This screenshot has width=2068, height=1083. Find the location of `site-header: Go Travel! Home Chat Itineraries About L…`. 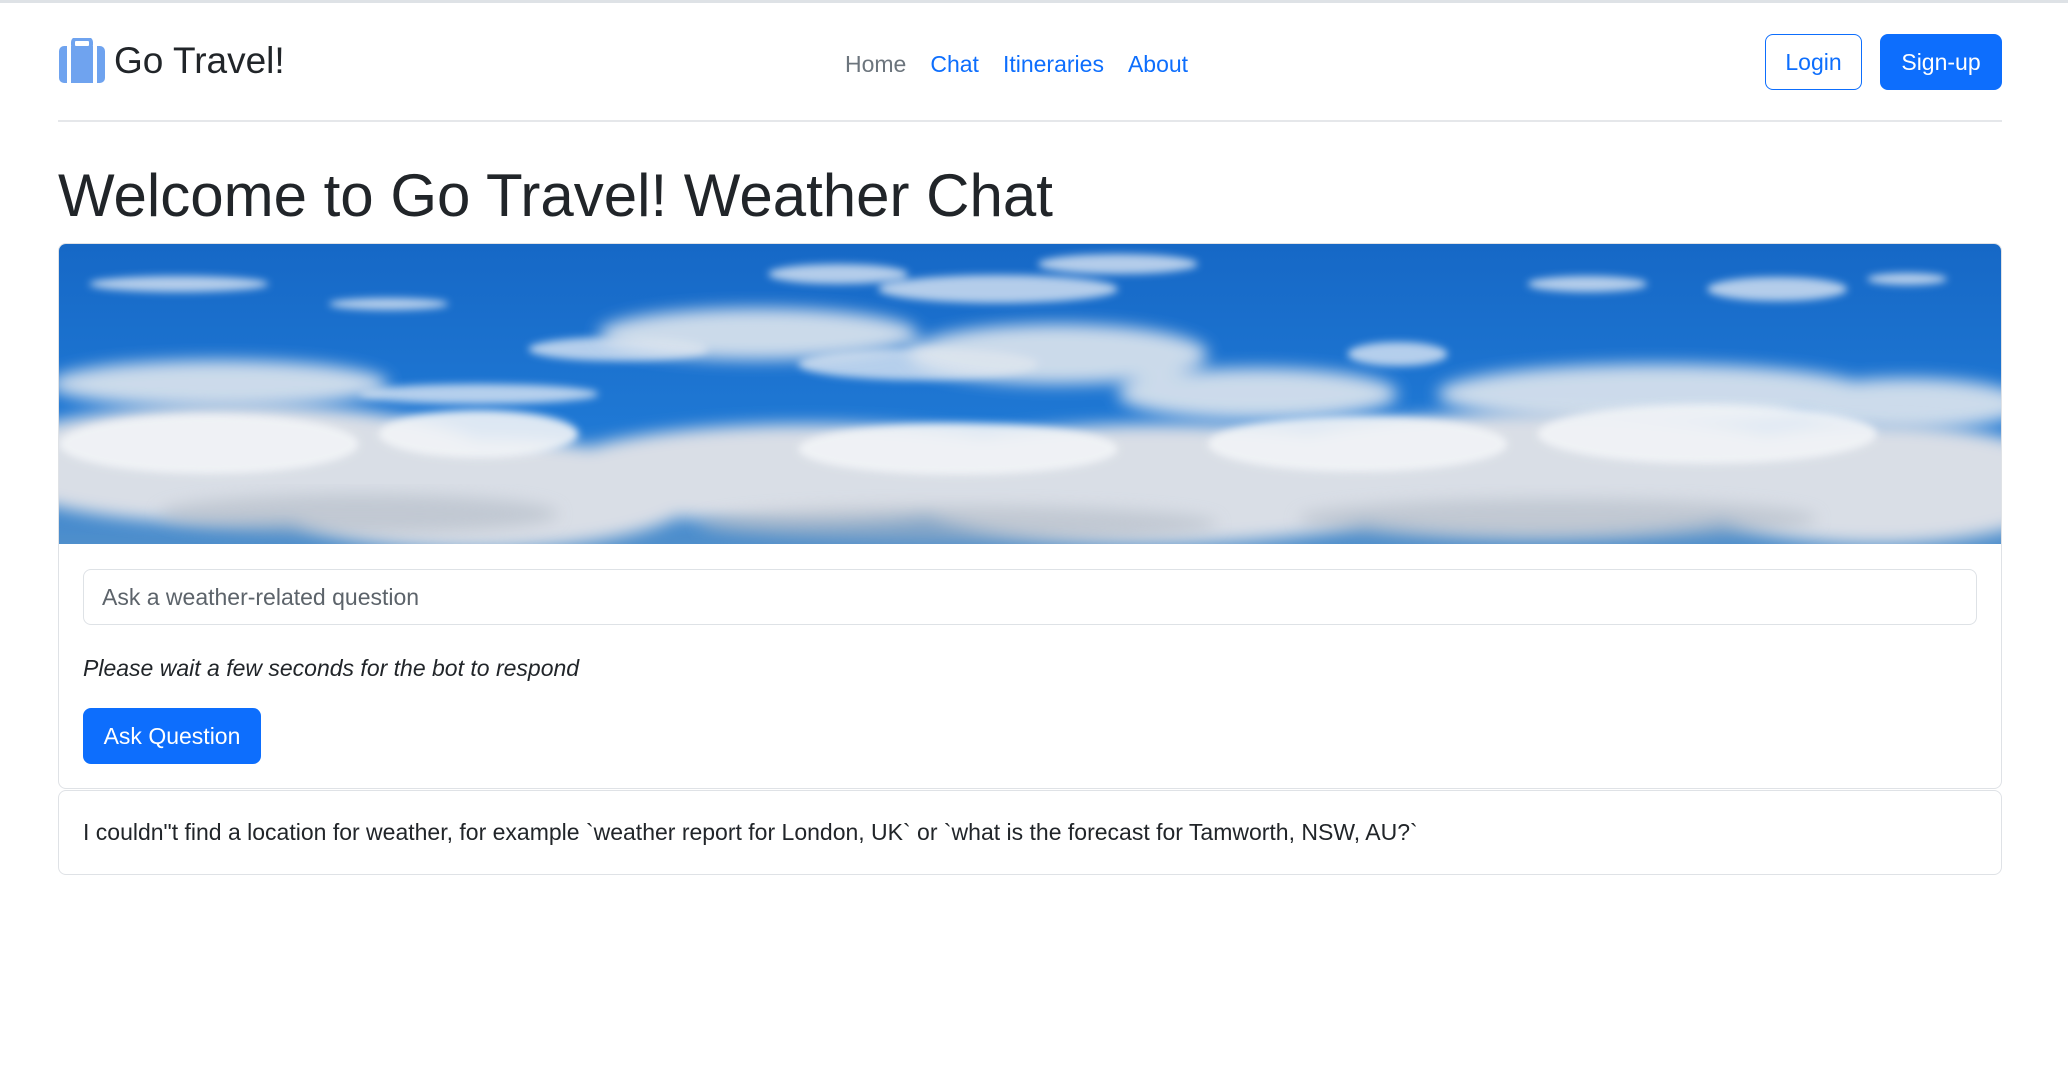

site-header: Go Travel! Home Chat Itineraries About L… is located at coordinates (1030, 61).